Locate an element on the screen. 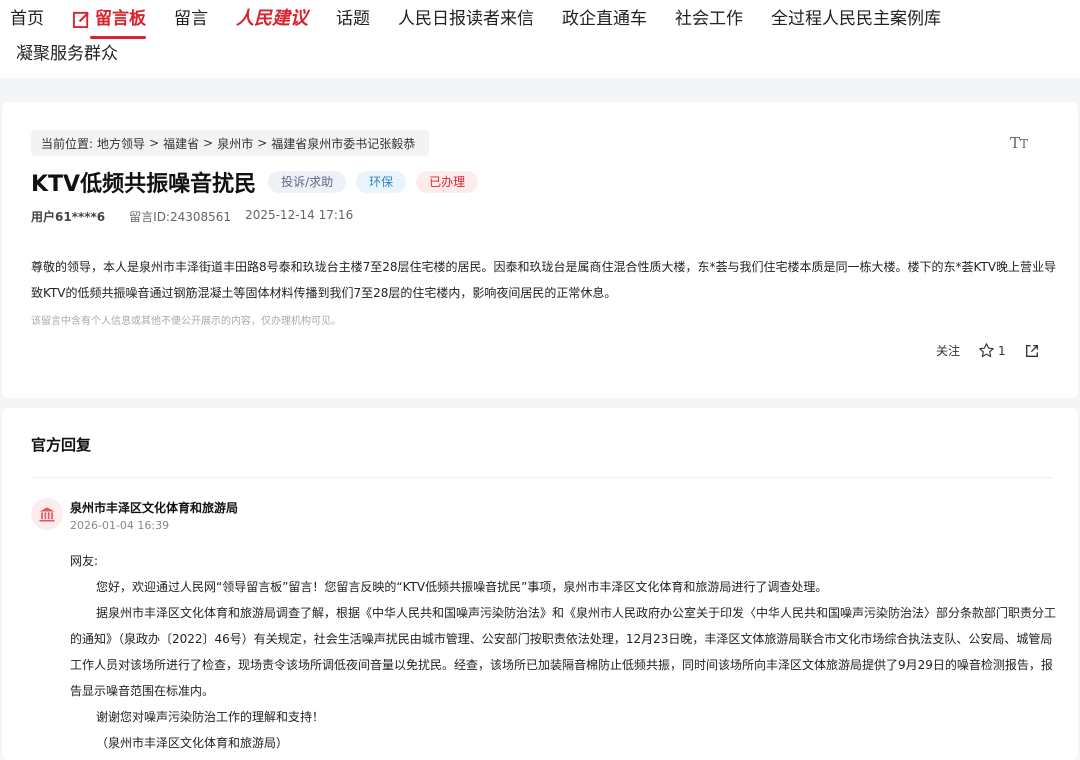  star-button: 1 is located at coordinates (992, 350).